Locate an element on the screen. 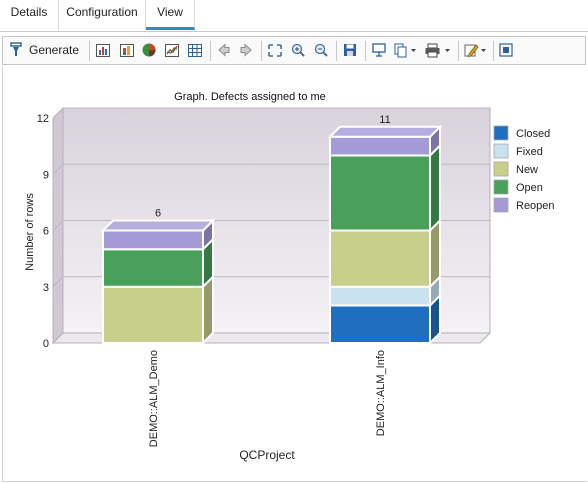 This screenshot has width=588, height=483. y-tick-label: 0 is located at coordinates (46, 344).